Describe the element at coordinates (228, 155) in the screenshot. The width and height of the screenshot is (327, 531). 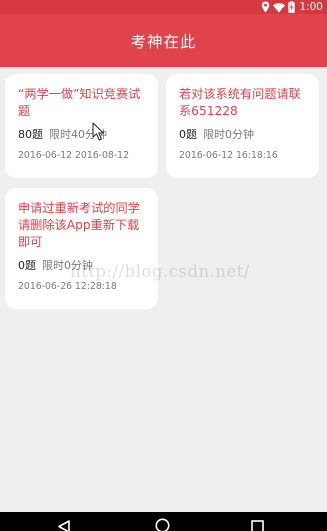
I see `exam-dates: 2016-06-12 16:18:16` at that location.